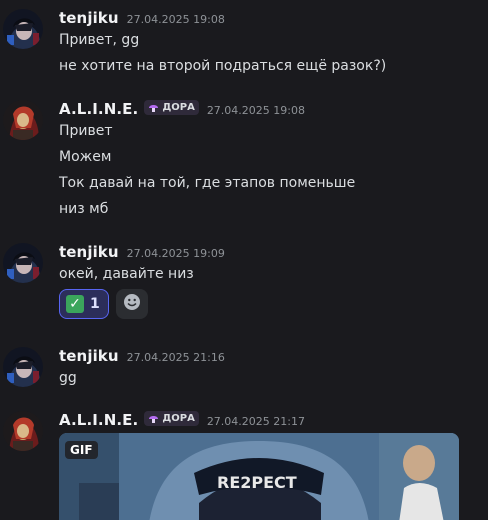 This screenshot has width=488, height=520. I want to click on reaction-check: ✓ 1, so click(84, 304).